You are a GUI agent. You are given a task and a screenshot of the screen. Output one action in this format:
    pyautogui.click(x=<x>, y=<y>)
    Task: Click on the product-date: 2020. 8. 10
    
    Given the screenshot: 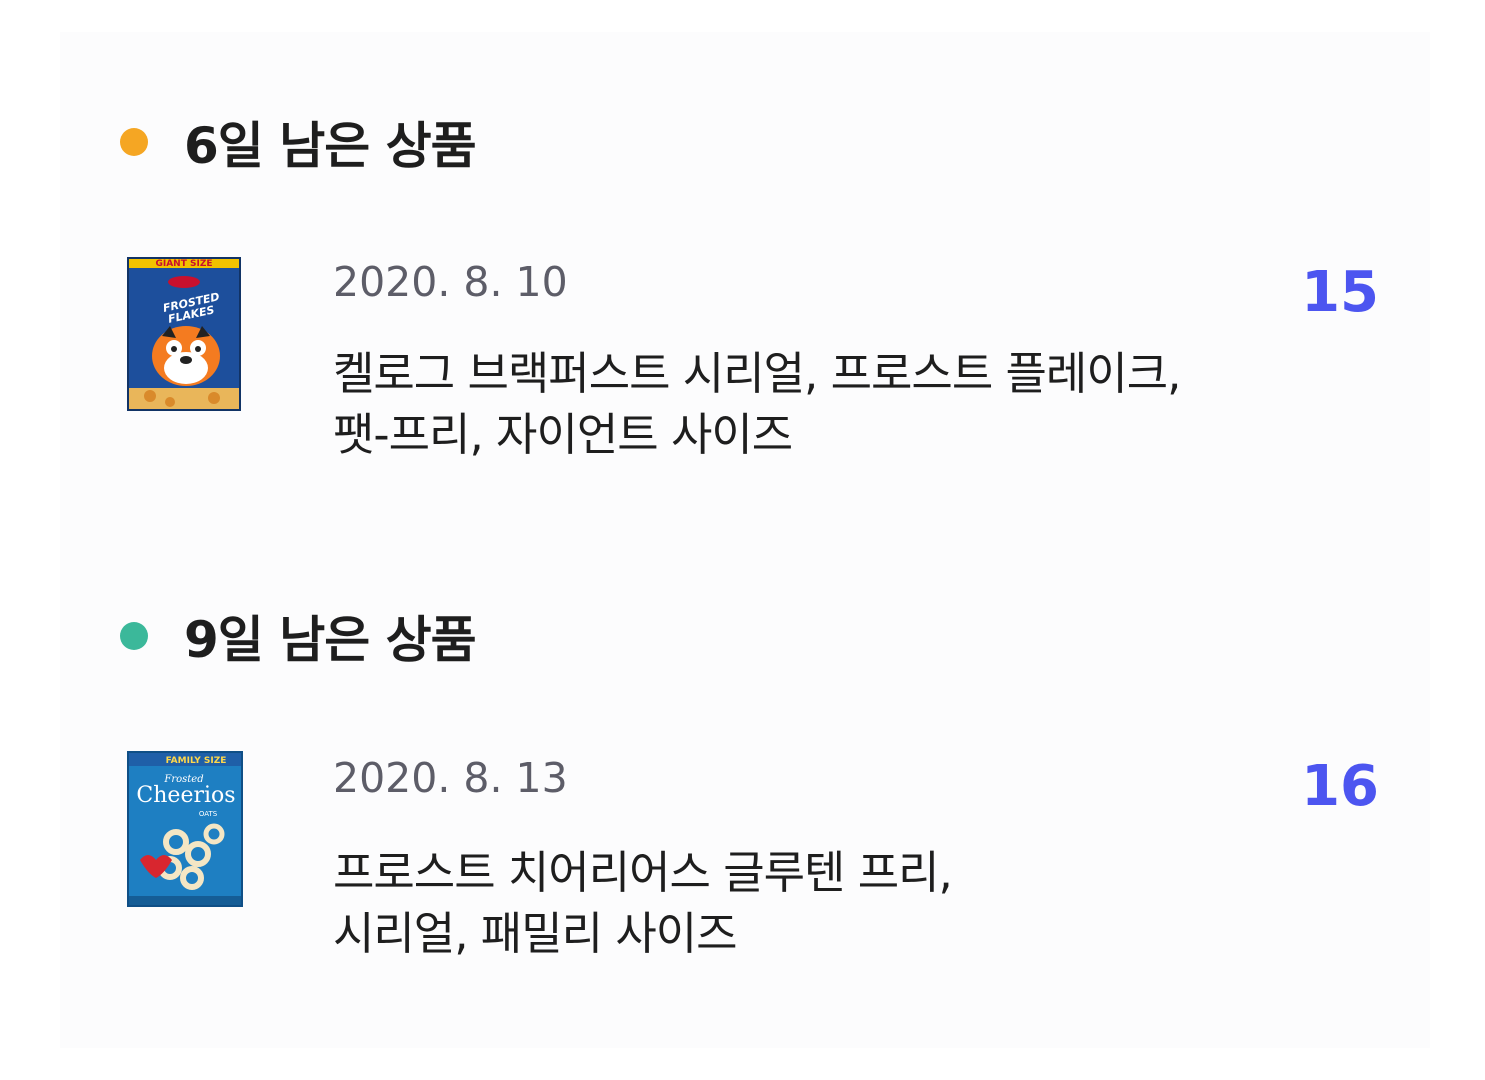 What is the action you would take?
    pyautogui.click(x=450, y=282)
    